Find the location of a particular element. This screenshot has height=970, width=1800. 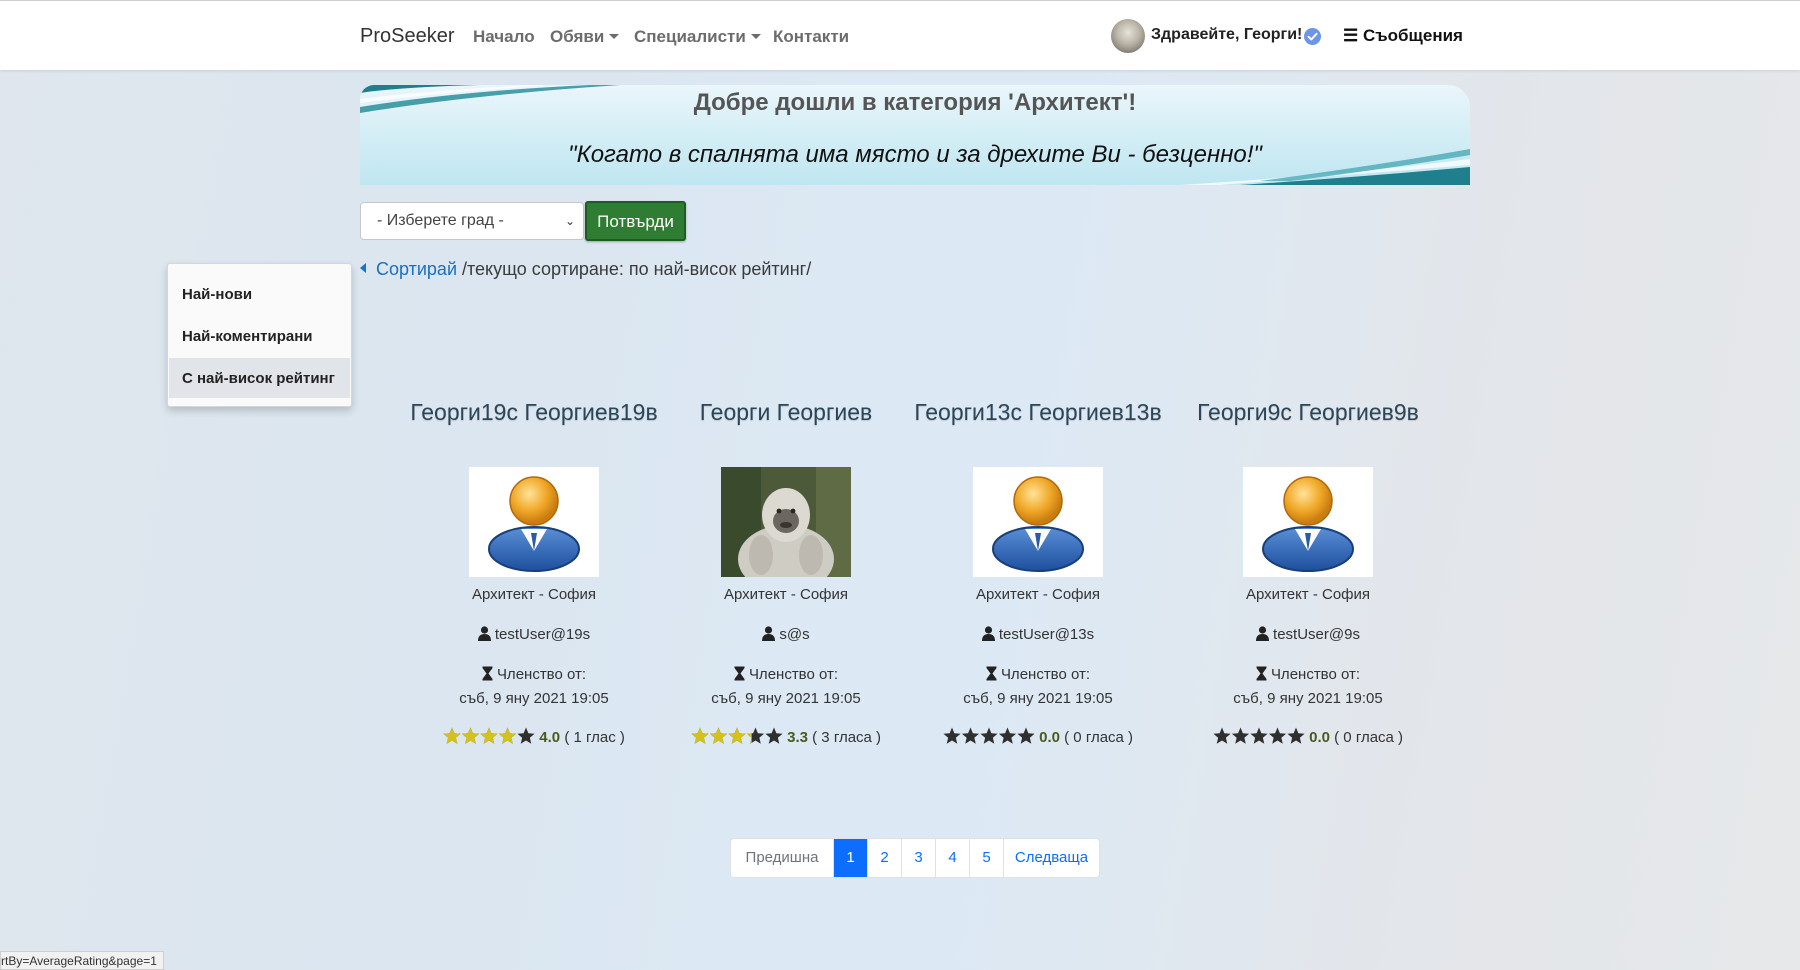

pagination-page-4: 4 is located at coordinates (952, 858).